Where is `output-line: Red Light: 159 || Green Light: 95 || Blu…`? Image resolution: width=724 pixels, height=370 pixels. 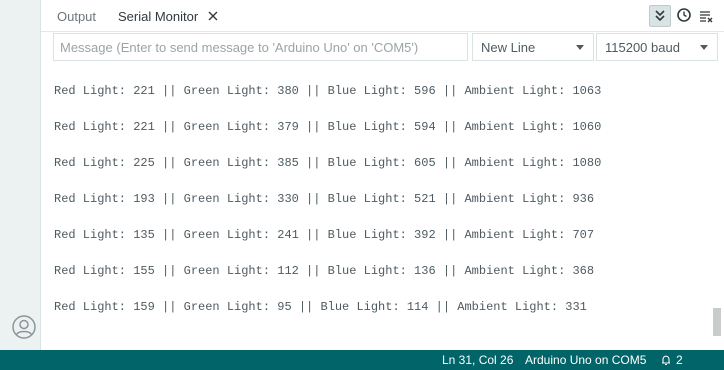 output-line: Red Light: 159 || Green Light: 95 || Blu… is located at coordinates (320, 307).